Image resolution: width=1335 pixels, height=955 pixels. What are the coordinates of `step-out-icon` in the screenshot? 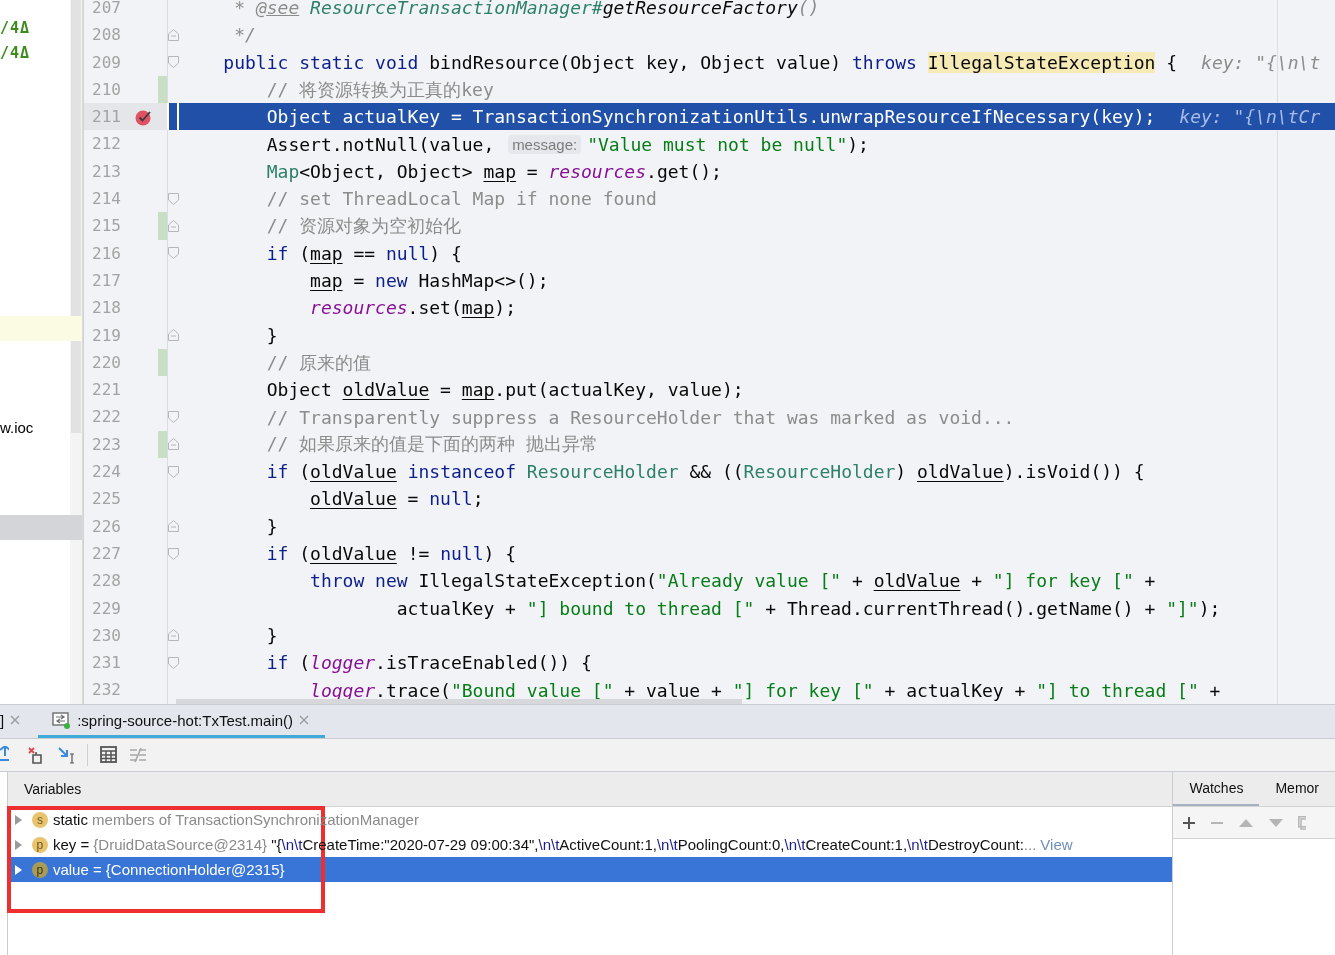 It's located at (4, 755).